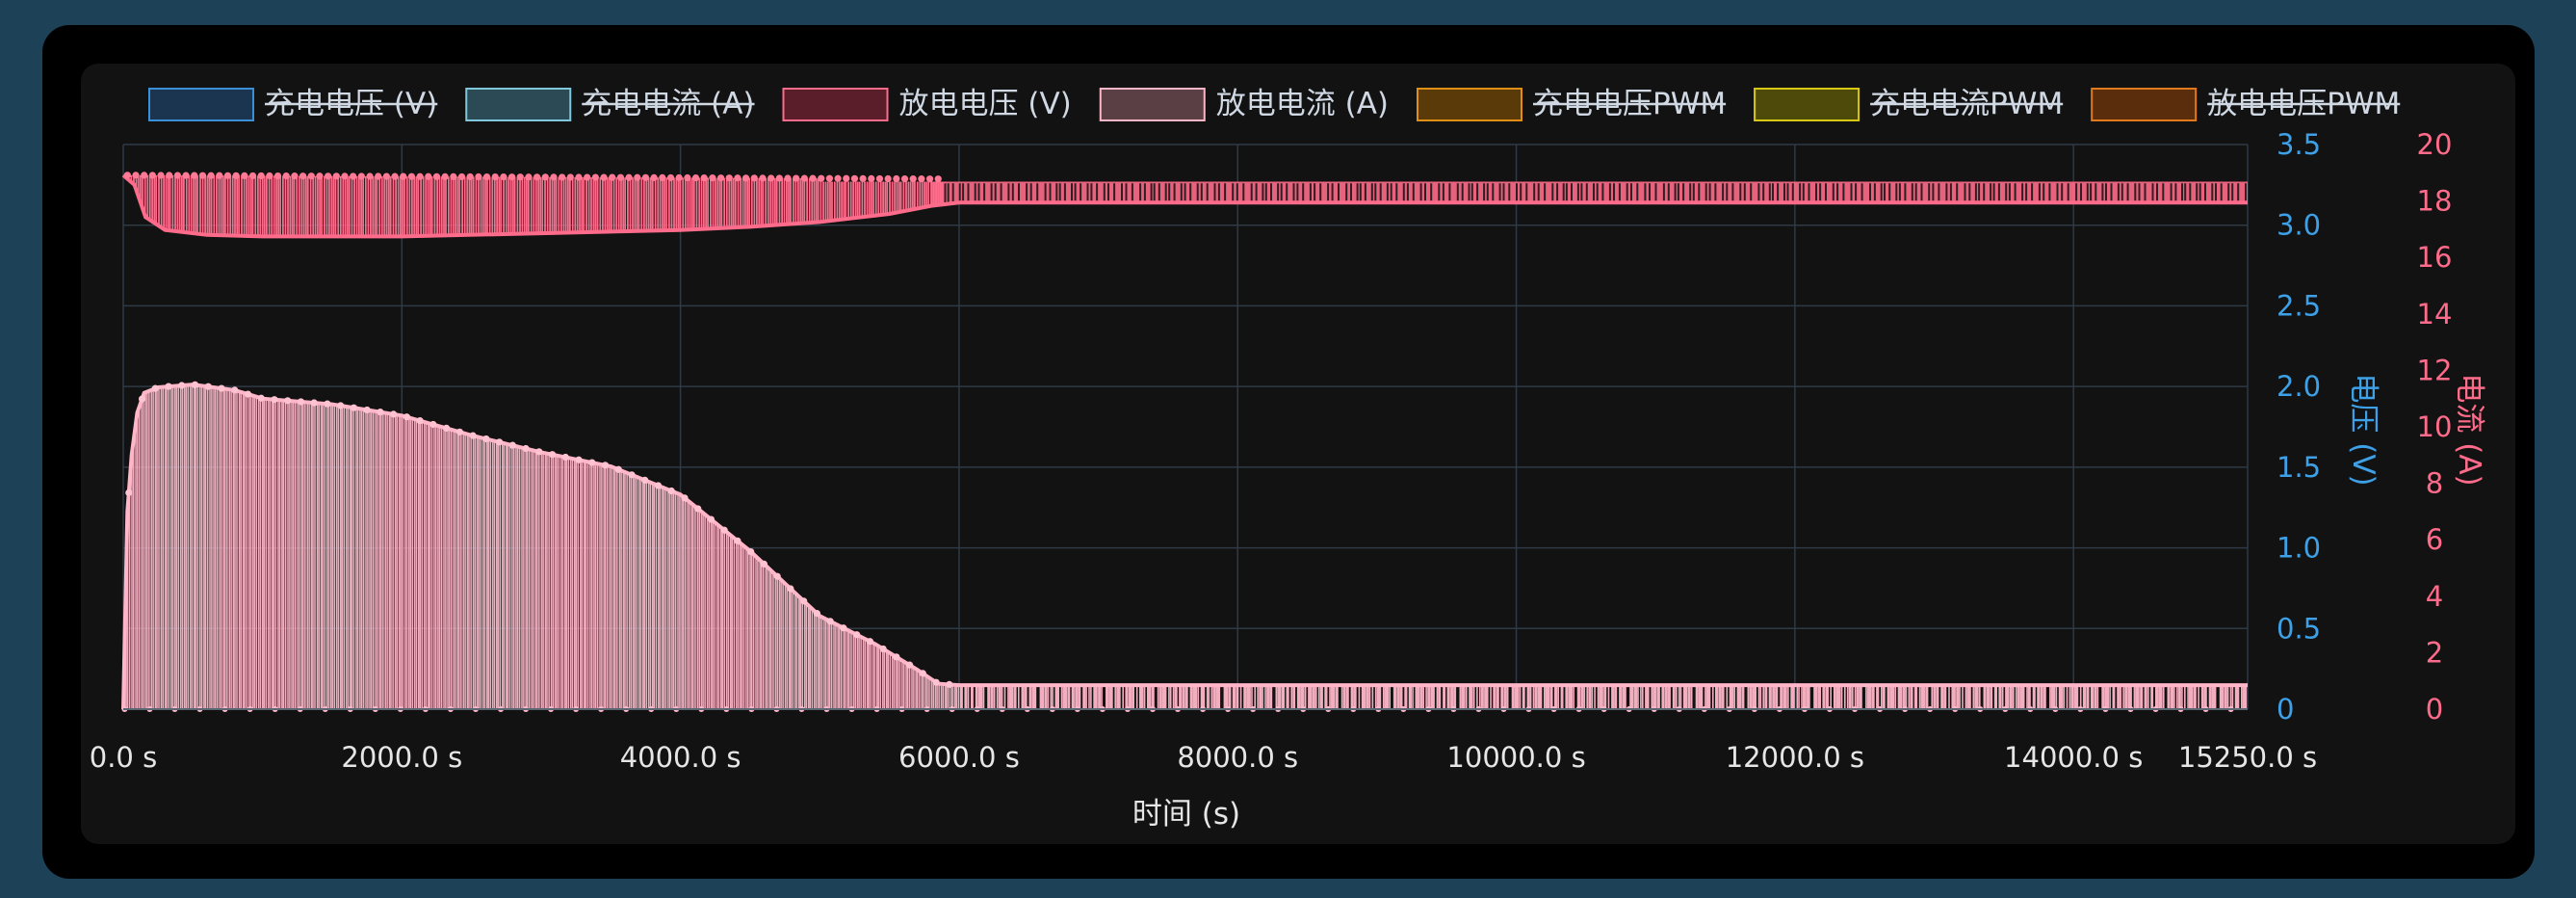  I want to click on y-right-tick-label: 10, so click(2435, 426).